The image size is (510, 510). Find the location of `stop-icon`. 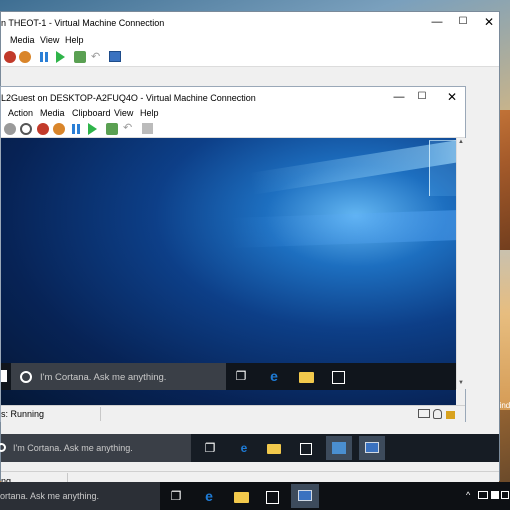

stop-icon is located at coordinates (26, 129).